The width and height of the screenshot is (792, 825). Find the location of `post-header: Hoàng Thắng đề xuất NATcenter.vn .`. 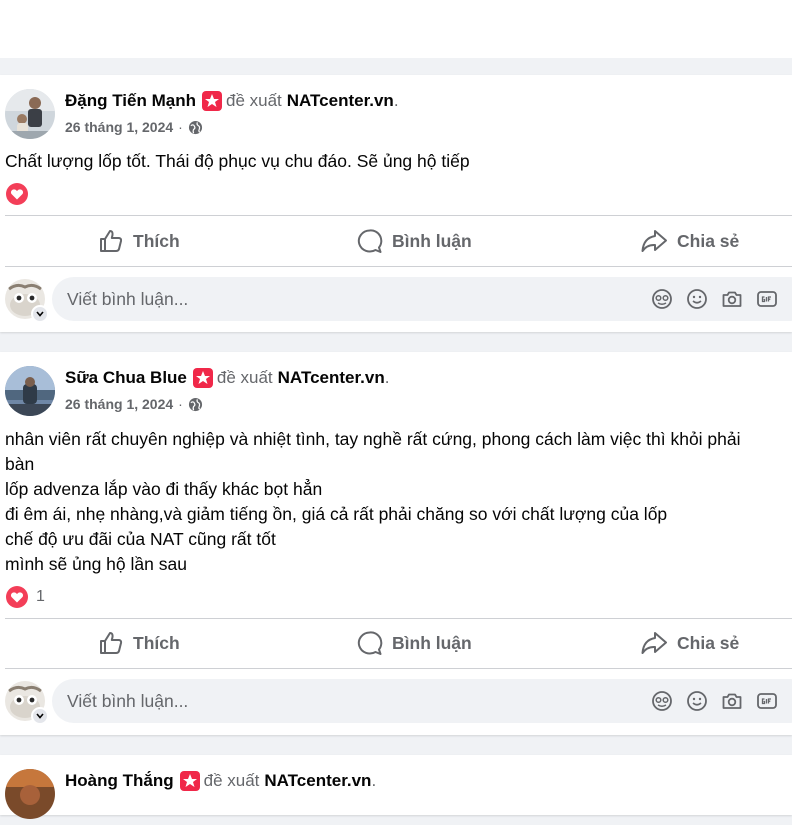

post-header: Hoàng Thắng đề xuất NATcenter.vn . is located at coordinates (396, 790).